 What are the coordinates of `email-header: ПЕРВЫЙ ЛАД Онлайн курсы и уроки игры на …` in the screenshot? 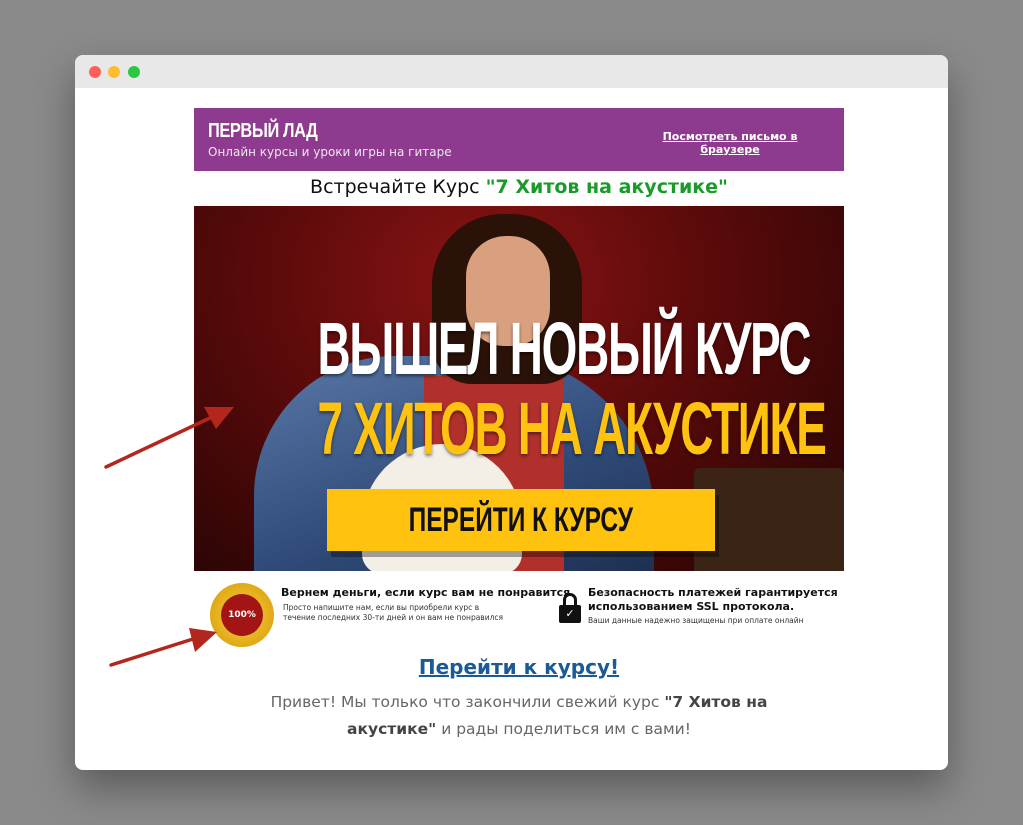 It's located at (519, 139).